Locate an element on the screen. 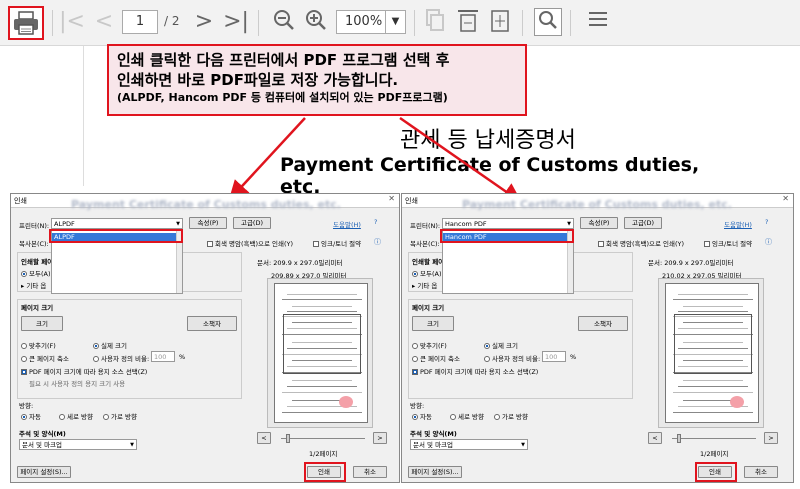 This screenshot has width=800, height=489. printer-value: Hancom PDF is located at coordinates (466, 224).